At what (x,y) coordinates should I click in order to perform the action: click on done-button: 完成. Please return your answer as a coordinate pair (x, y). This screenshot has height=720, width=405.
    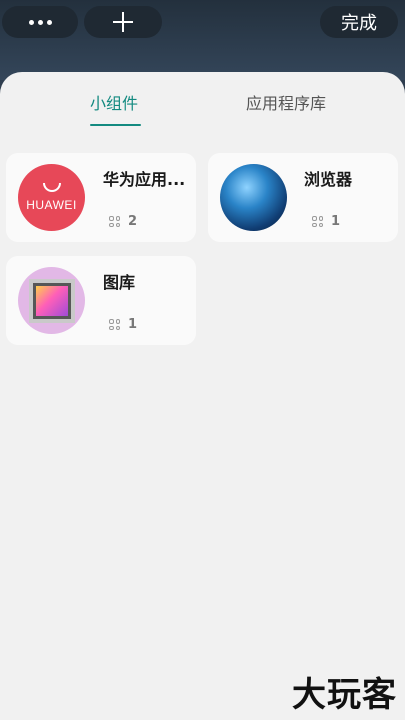
    Looking at the image, I should click on (359, 22).